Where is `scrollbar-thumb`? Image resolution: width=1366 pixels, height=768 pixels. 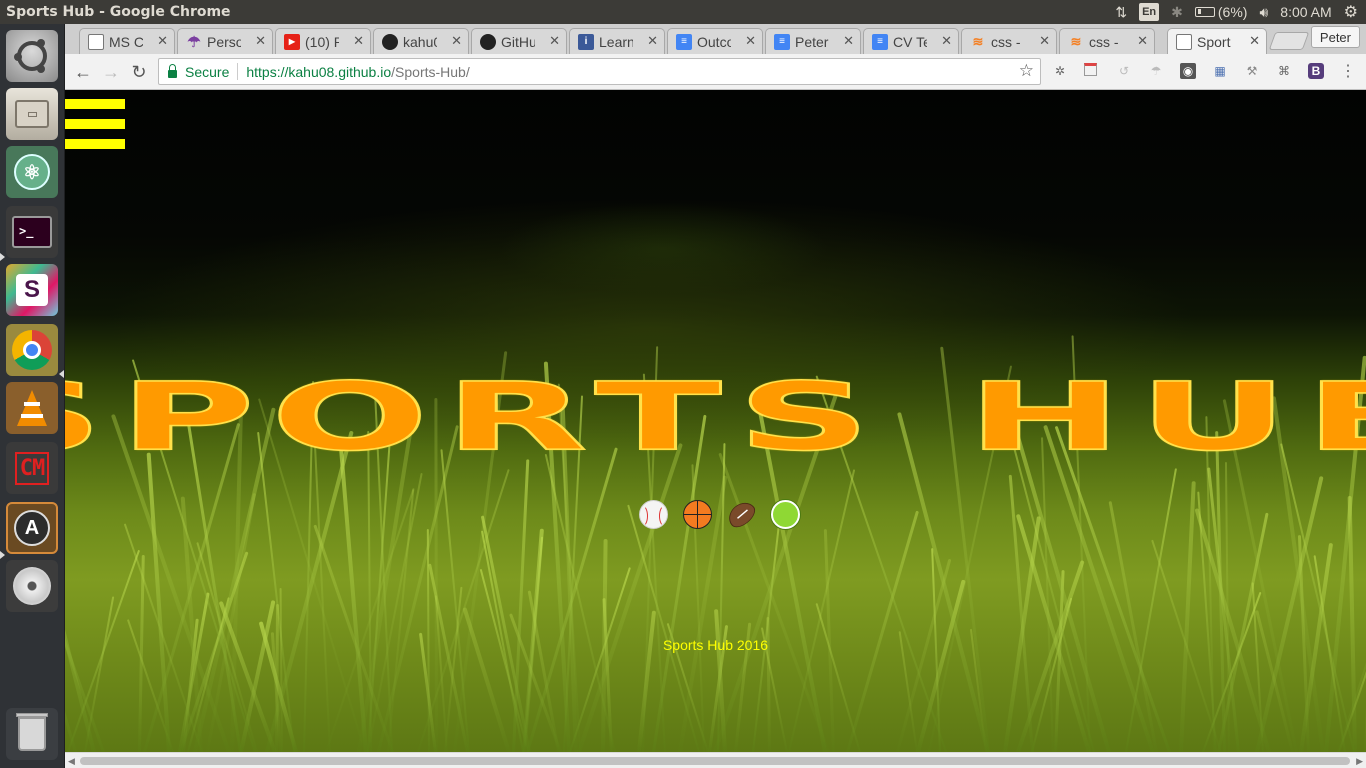 scrollbar-thumb is located at coordinates (715, 761).